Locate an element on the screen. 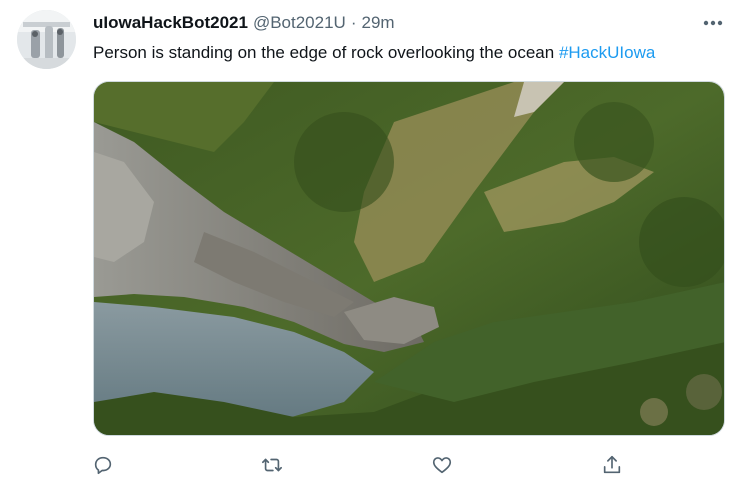  heart-icon is located at coordinates (442, 465).